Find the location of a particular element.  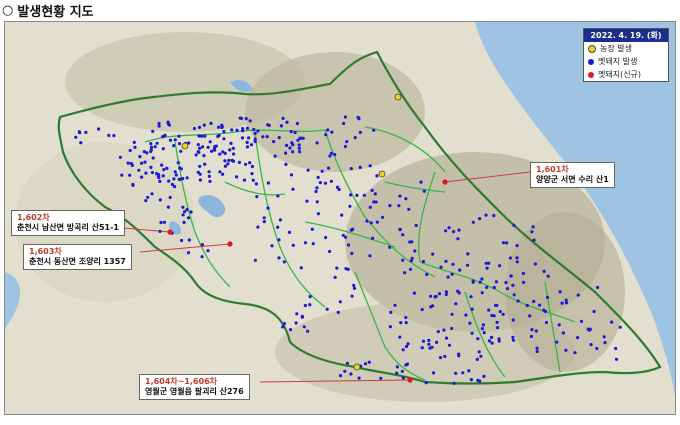

callout-1603: 1,603차 춘천시 동산면 조양리 1357 is located at coordinates (77, 257).